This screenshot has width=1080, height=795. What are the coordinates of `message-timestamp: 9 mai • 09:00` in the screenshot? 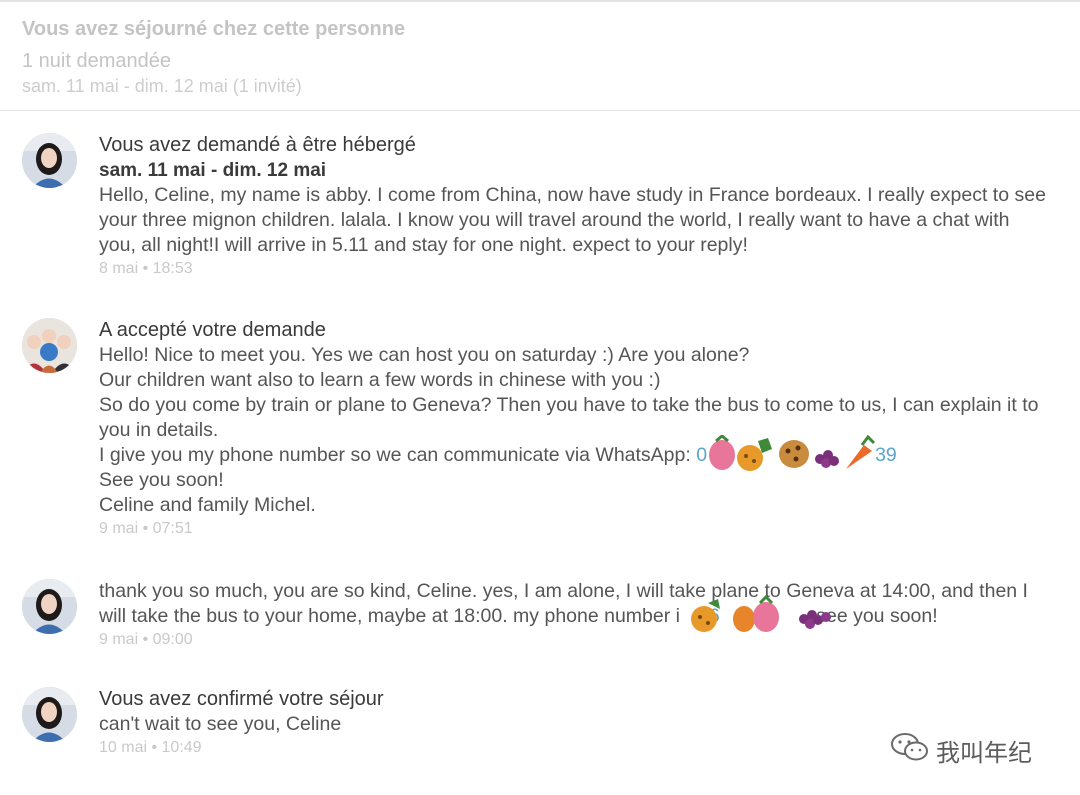 It's located at (146, 639).